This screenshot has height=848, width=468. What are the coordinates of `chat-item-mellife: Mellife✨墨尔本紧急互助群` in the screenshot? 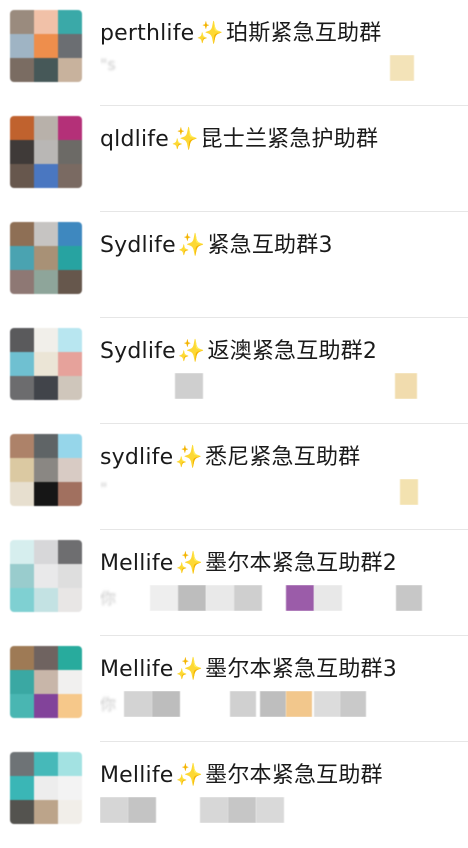 It's located at (234, 795).